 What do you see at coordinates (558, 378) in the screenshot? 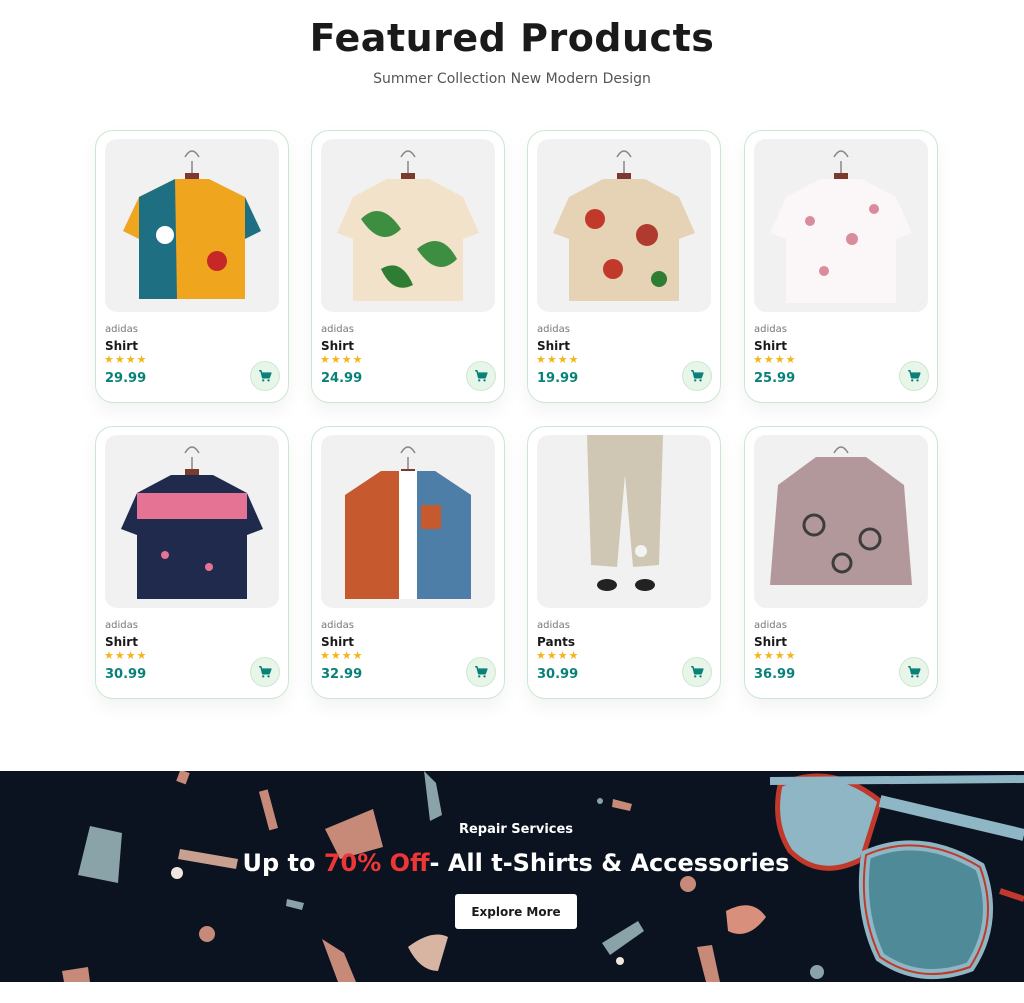
I see `product-price: 19.99` at bounding box center [558, 378].